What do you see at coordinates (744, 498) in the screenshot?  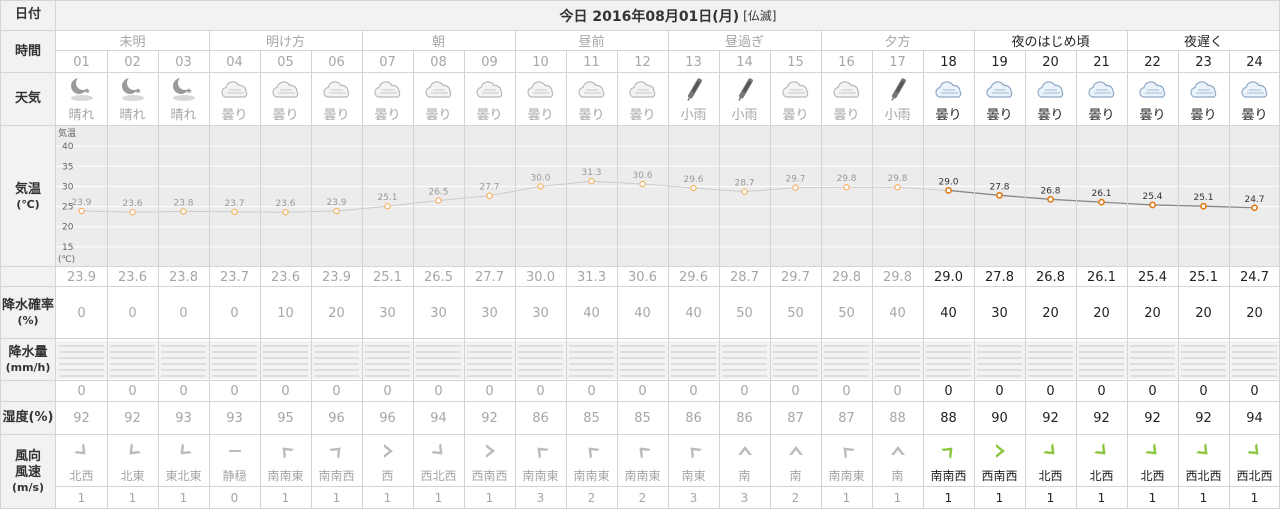 I see `wind-speed-value: 3` at bounding box center [744, 498].